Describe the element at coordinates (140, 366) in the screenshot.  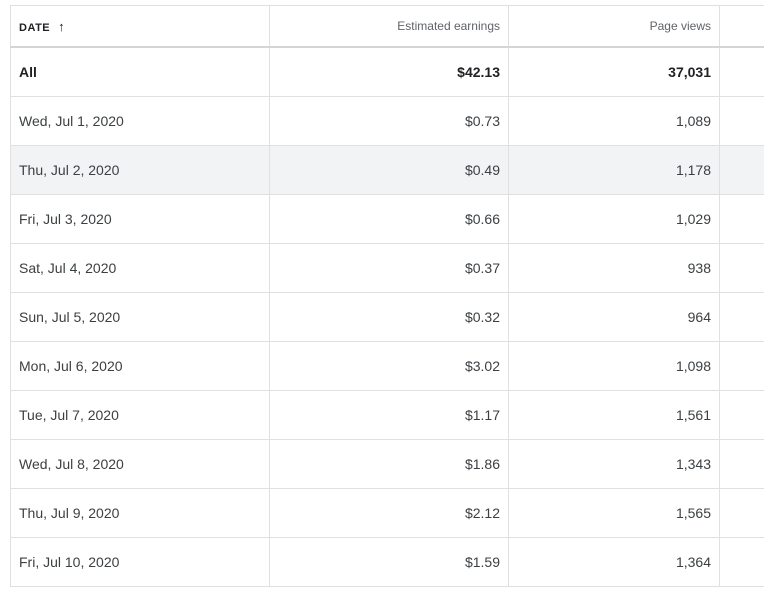
I see `row-date-cell: Mon, Jul 6, 2020` at that location.